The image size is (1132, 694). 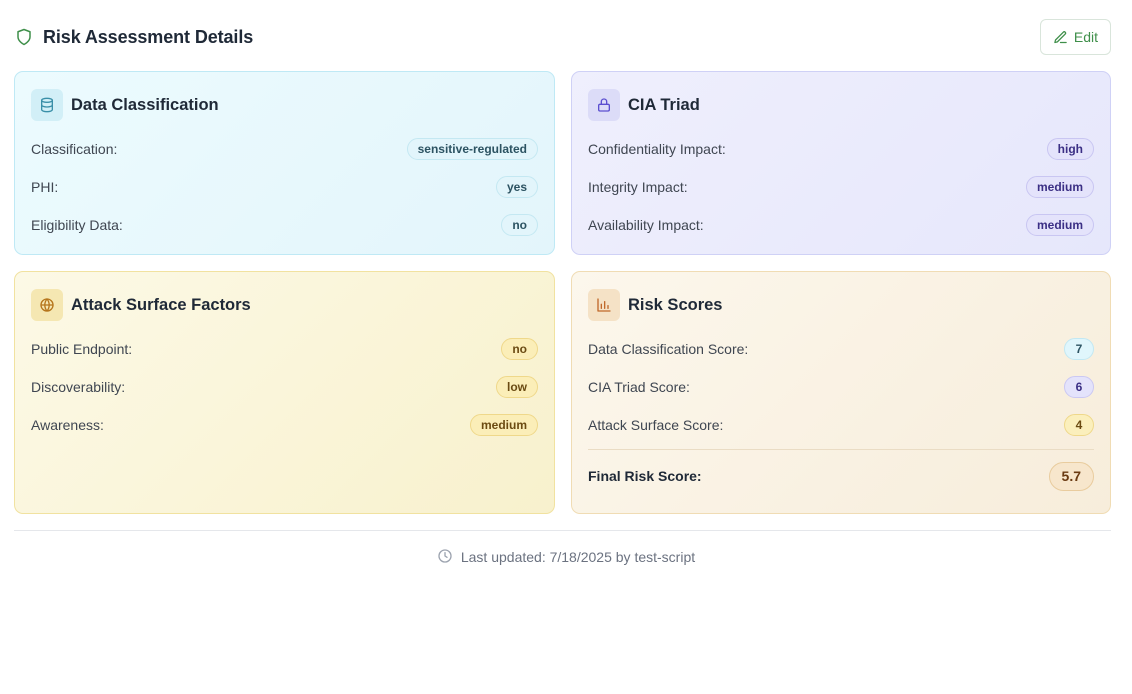 What do you see at coordinates (472, 149) in the screenshot?
I see `status-badge: sensitive-regulated` at bounding box center [472, 149].